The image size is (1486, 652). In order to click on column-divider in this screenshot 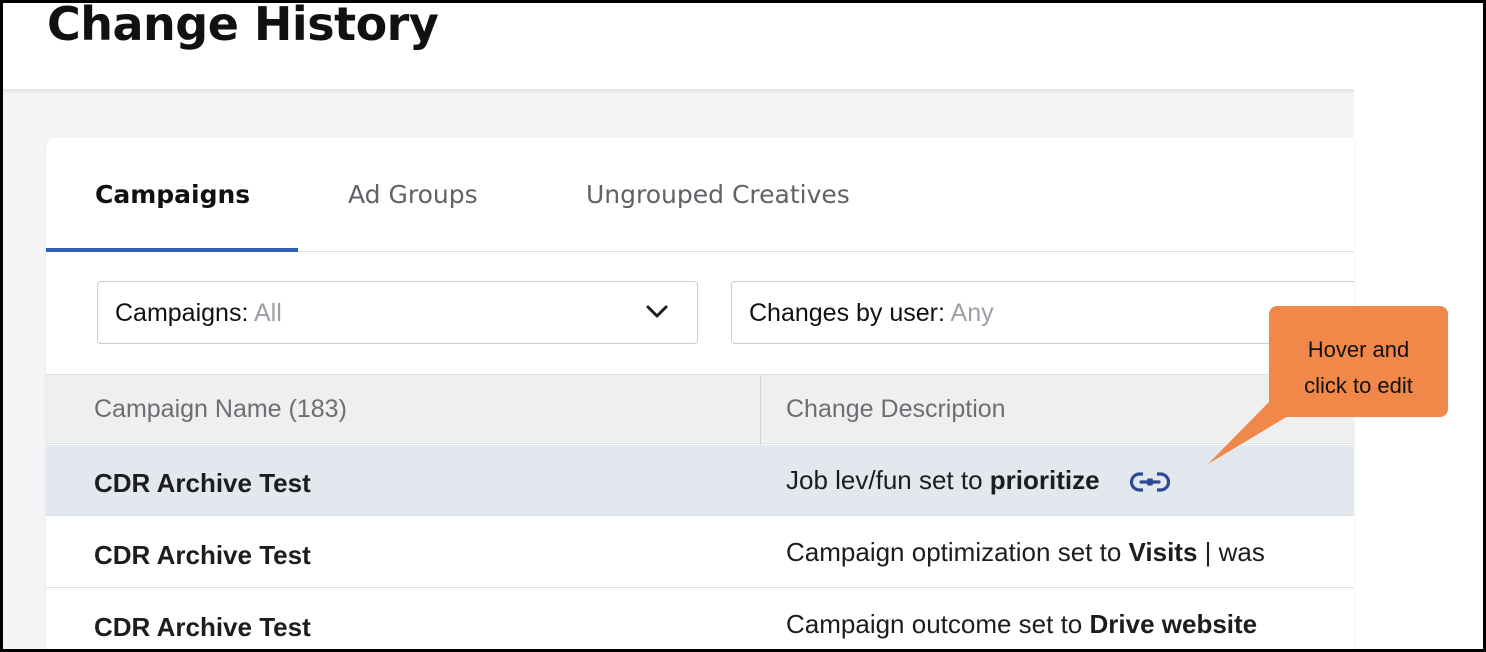, I will do `click(760, 410)`.